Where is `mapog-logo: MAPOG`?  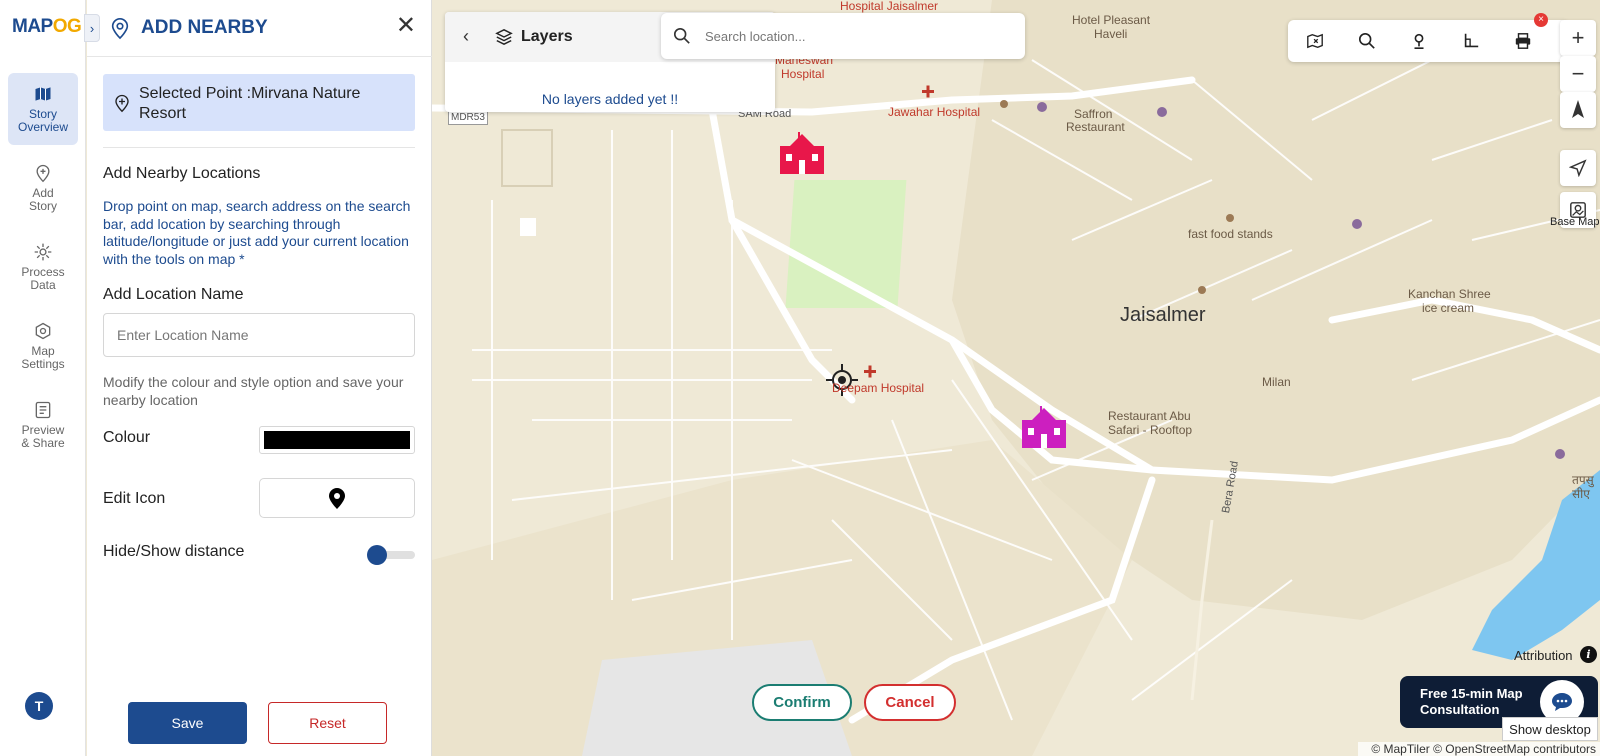
mapog-logo: MAPOG is located at coordinates (47, 27).